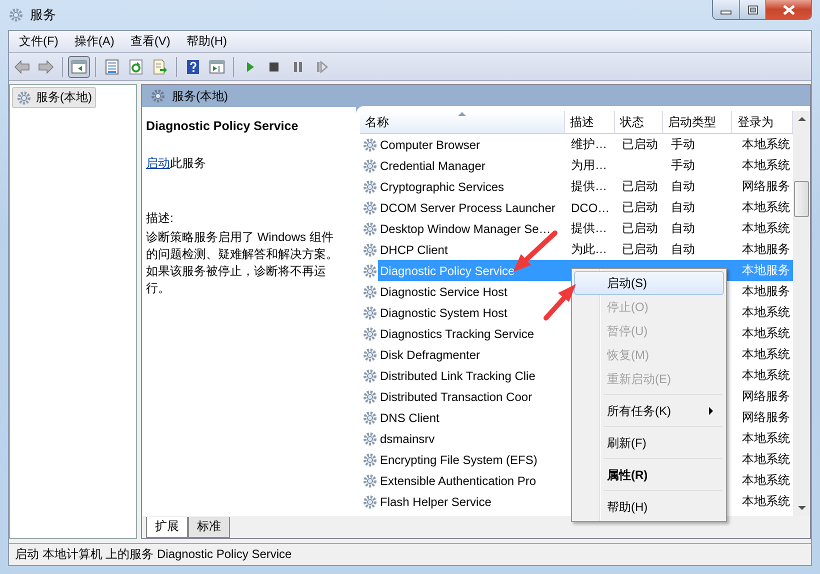 This screenshot has height=574, width=820. What do you see at coordinates (242, 263) in the screenshot?
I see `description-text: 诊断策略服务启用了 Windows 组件的问题检测、疑难解答和解决方案。如果该服务被停止，诊断将不再运行。` at bounding box center [242, 263].